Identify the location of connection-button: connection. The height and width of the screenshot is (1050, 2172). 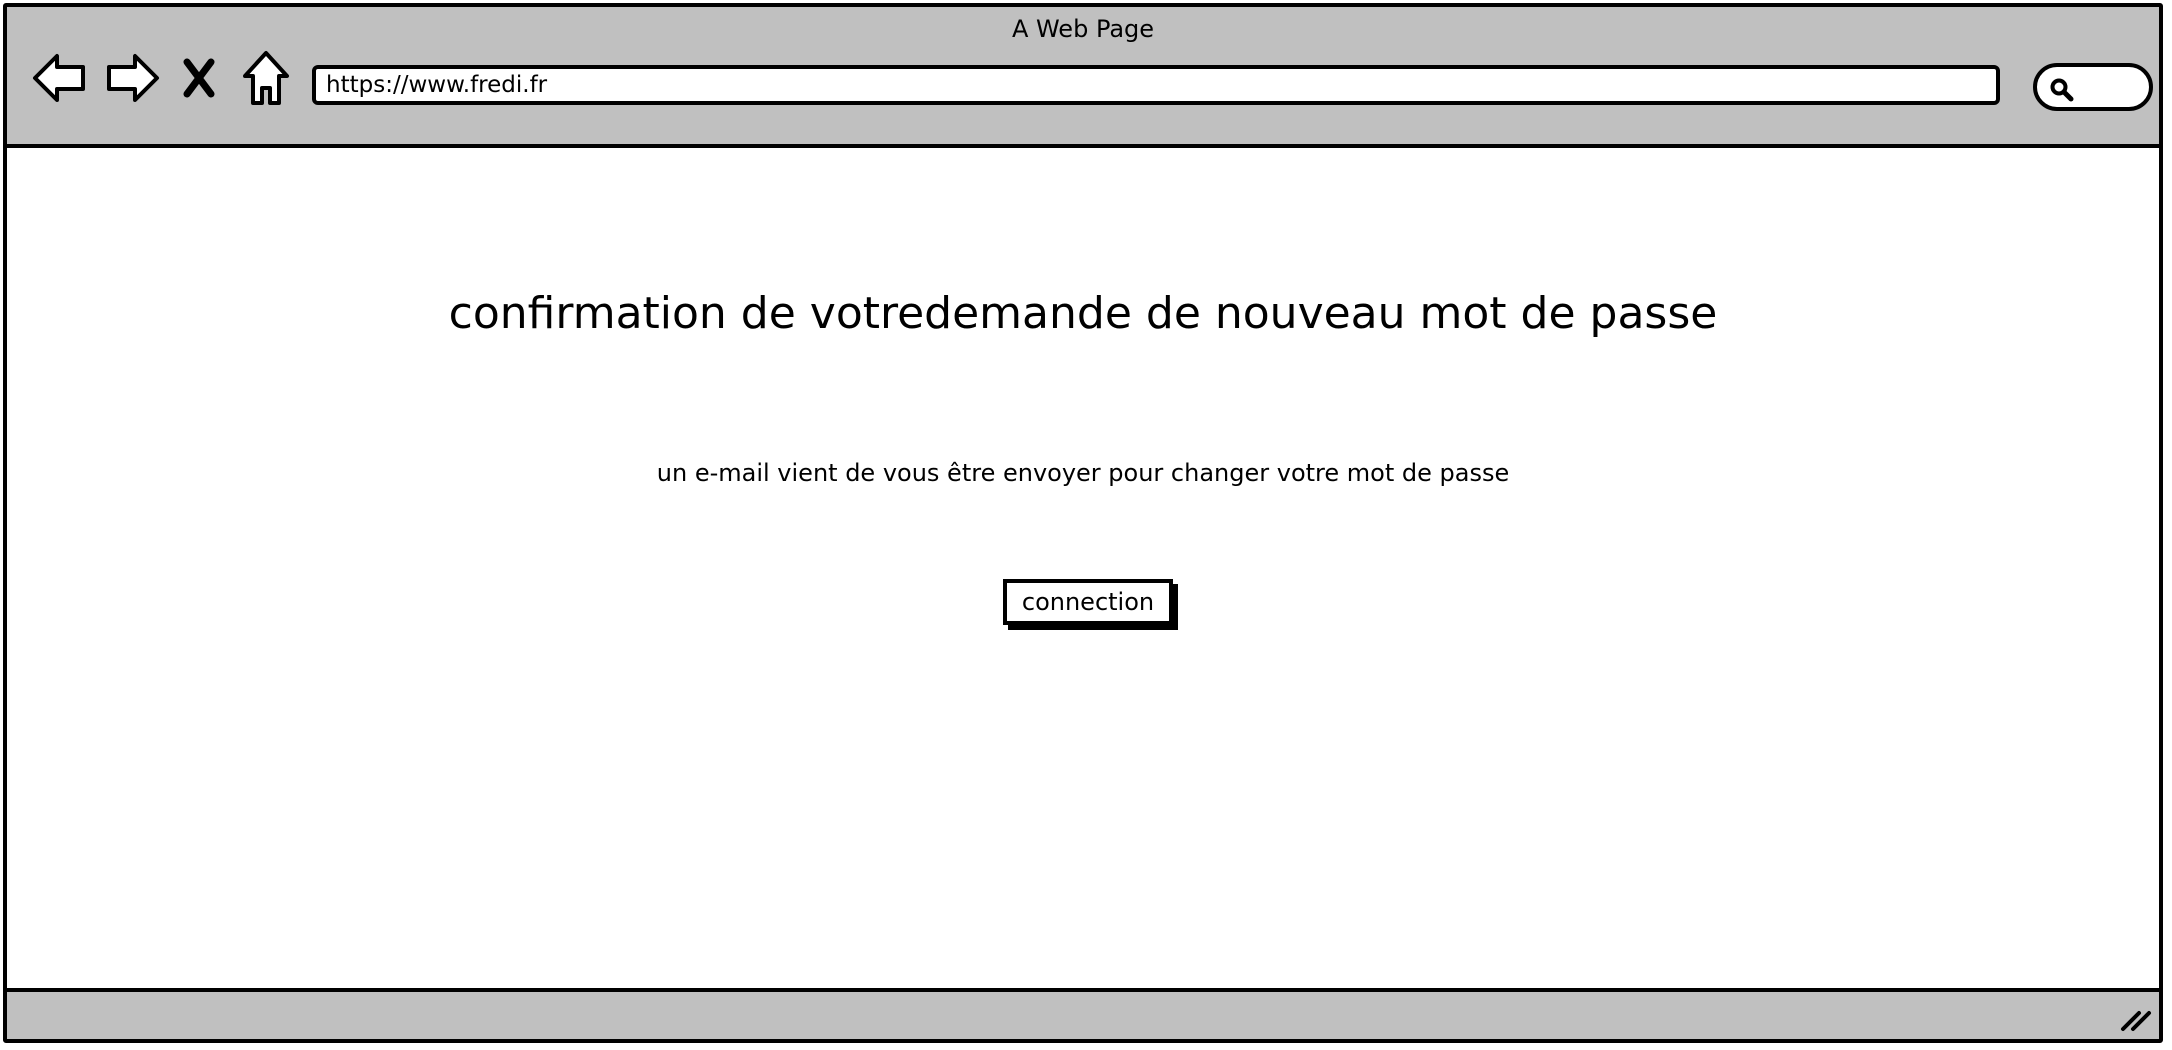
(1088, 602).